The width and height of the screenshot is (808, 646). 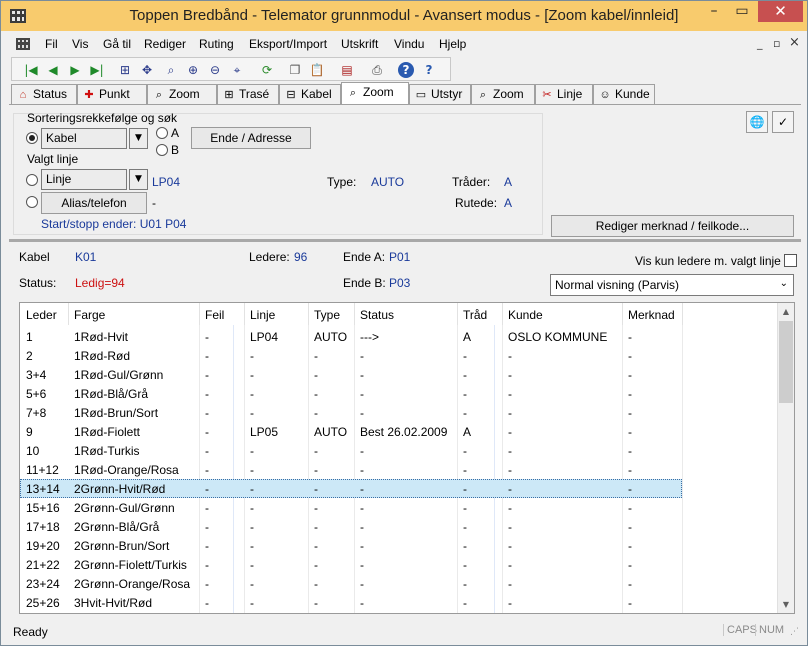 I want to click on tab-kabel: ⊟ Kabel, so click(x=310, y=94).